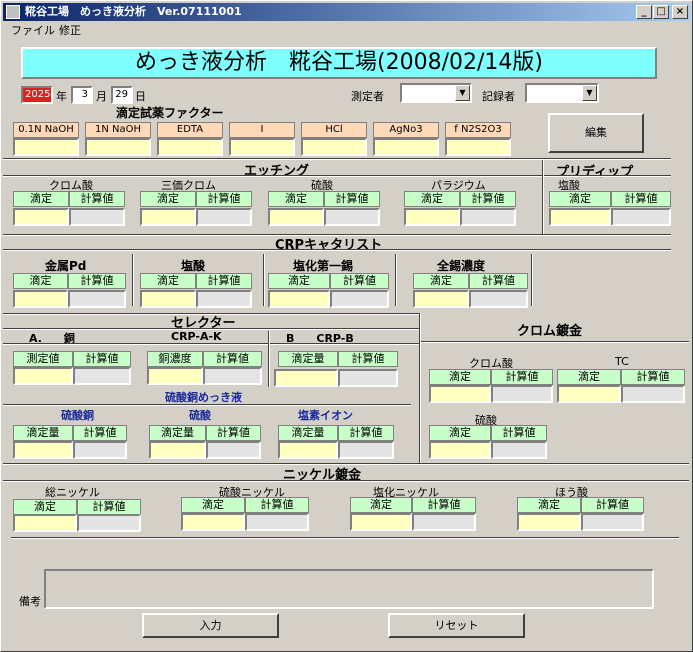 Image resolution: width=693 pixels, height=652 pixels. I want to click on month-field: 3, so click(82, 95).